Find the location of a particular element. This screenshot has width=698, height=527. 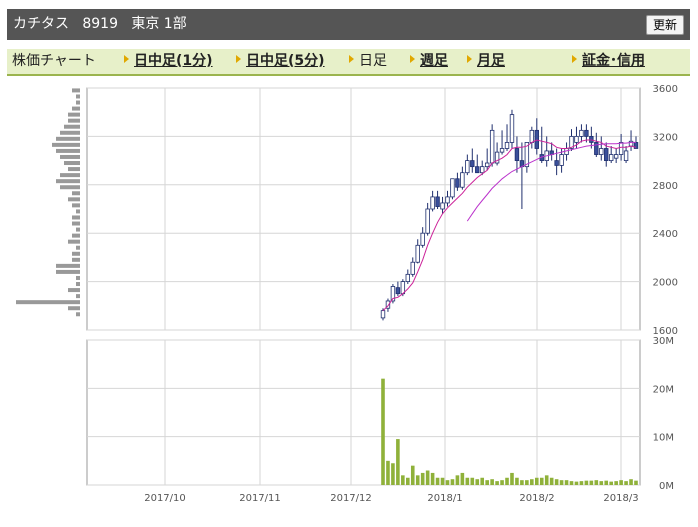

date-tick-label: 2018/3 is located at coordinates (620, 498).